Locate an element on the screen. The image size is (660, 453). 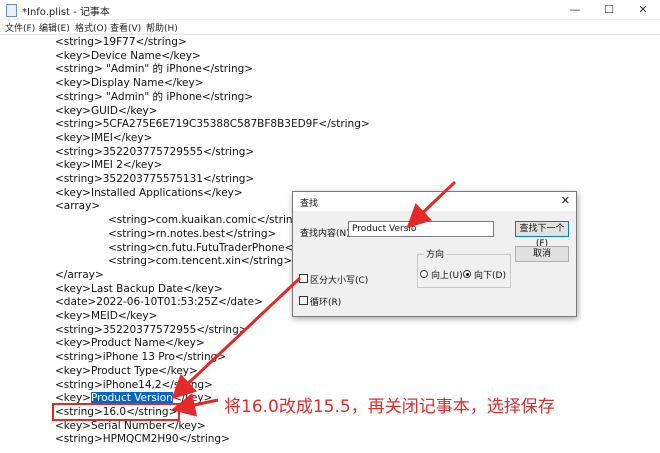
version-value-highlight: <string>16.0</string> is located at coordinates (116, 412).